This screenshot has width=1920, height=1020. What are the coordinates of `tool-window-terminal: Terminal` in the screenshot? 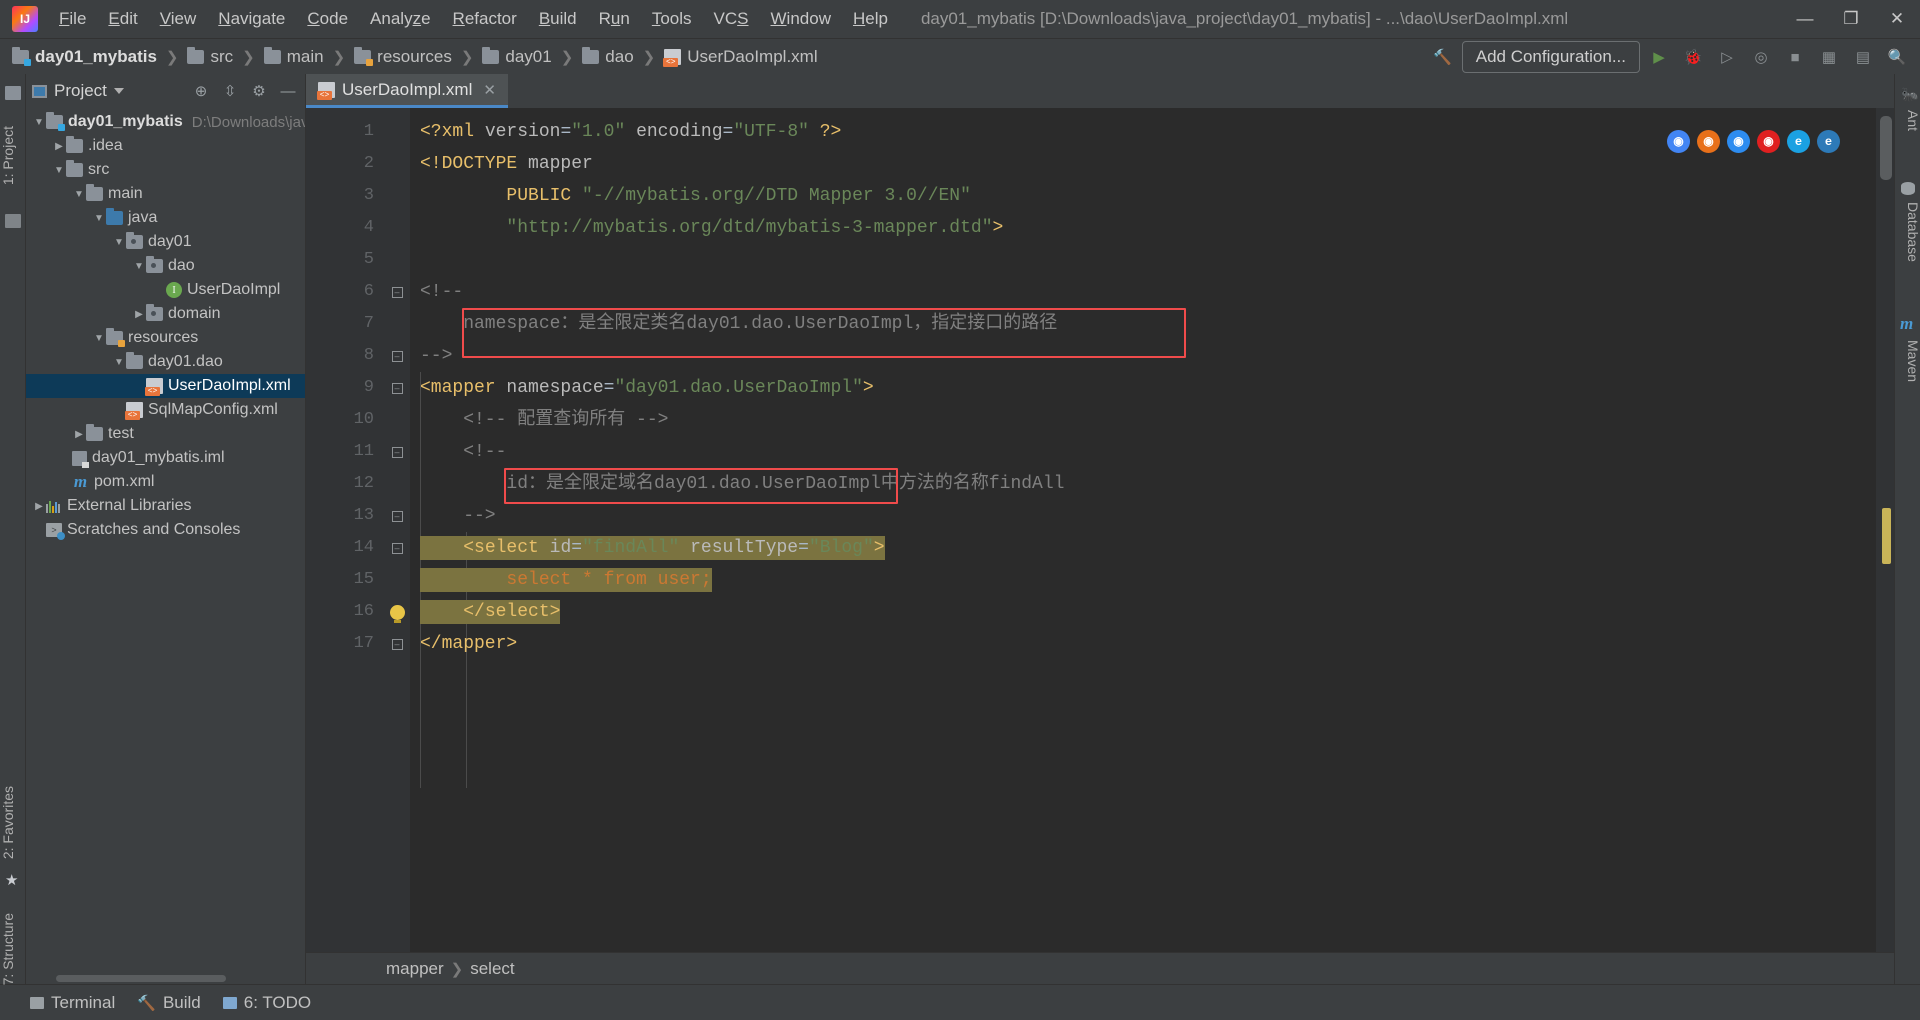 It's located at (72, 1003).